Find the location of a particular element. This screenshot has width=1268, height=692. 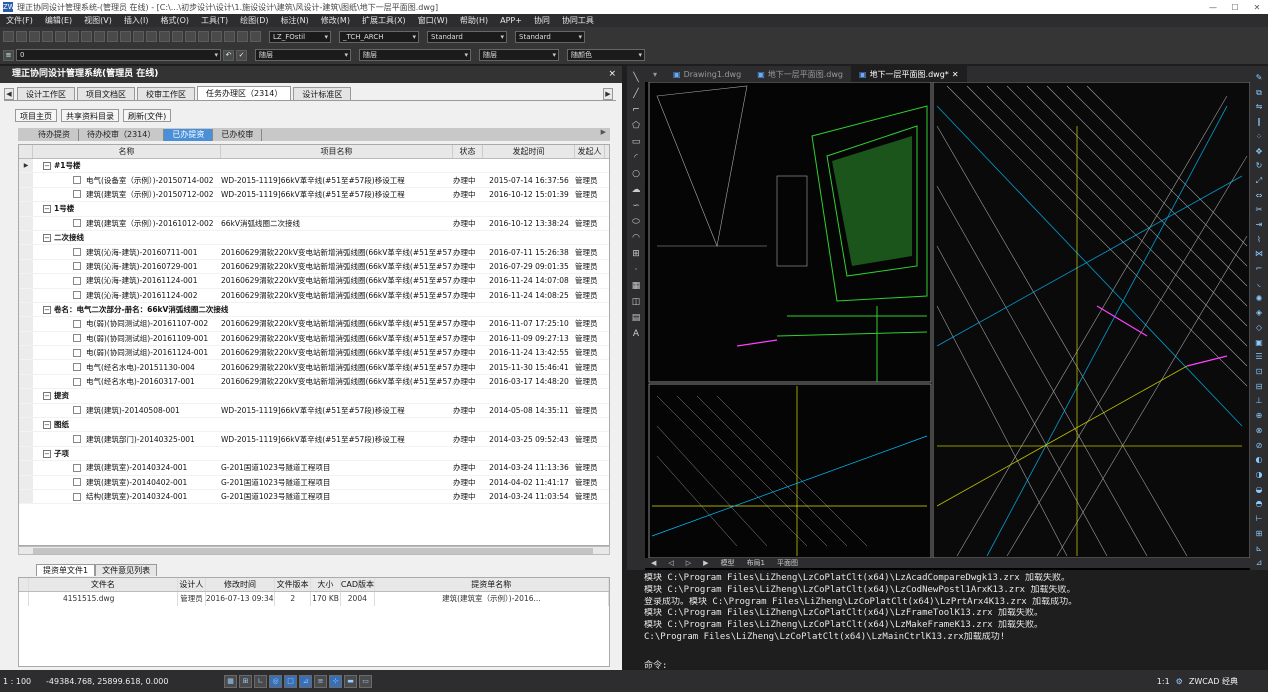

layout-tab: 平面图 is located at coordinates (787, 563).